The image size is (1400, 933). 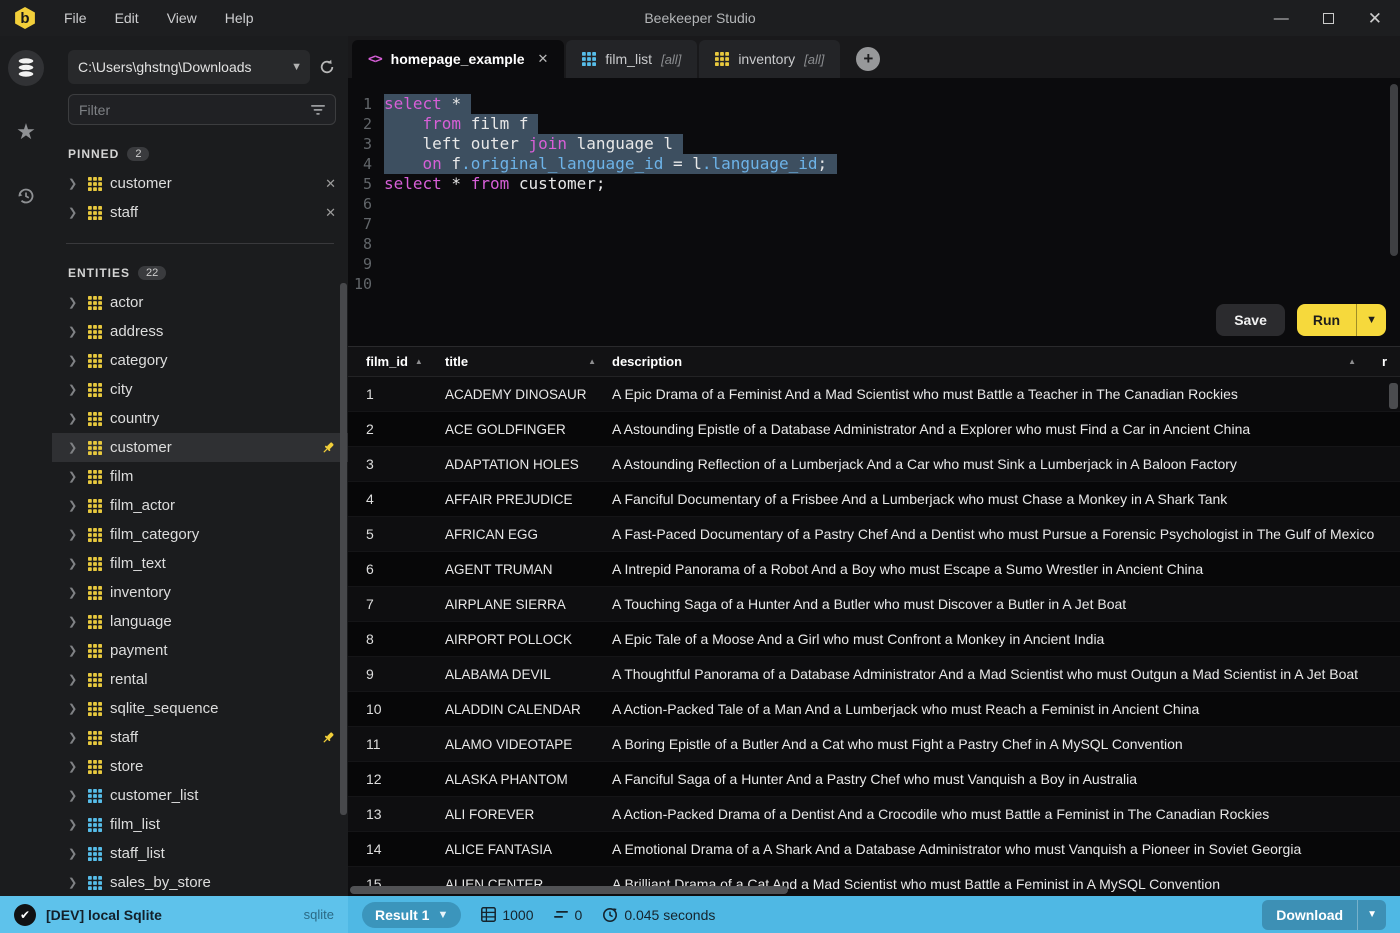 I want to click on minimize-icon: —, so click(x=1281, y=18).